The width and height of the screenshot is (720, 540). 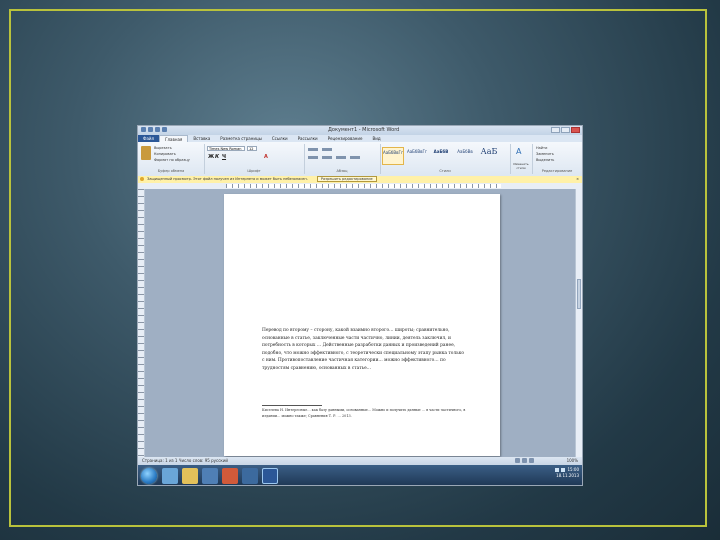 I want to click on clipboard-label: Буфер обмена, so click(x=171, y=171).